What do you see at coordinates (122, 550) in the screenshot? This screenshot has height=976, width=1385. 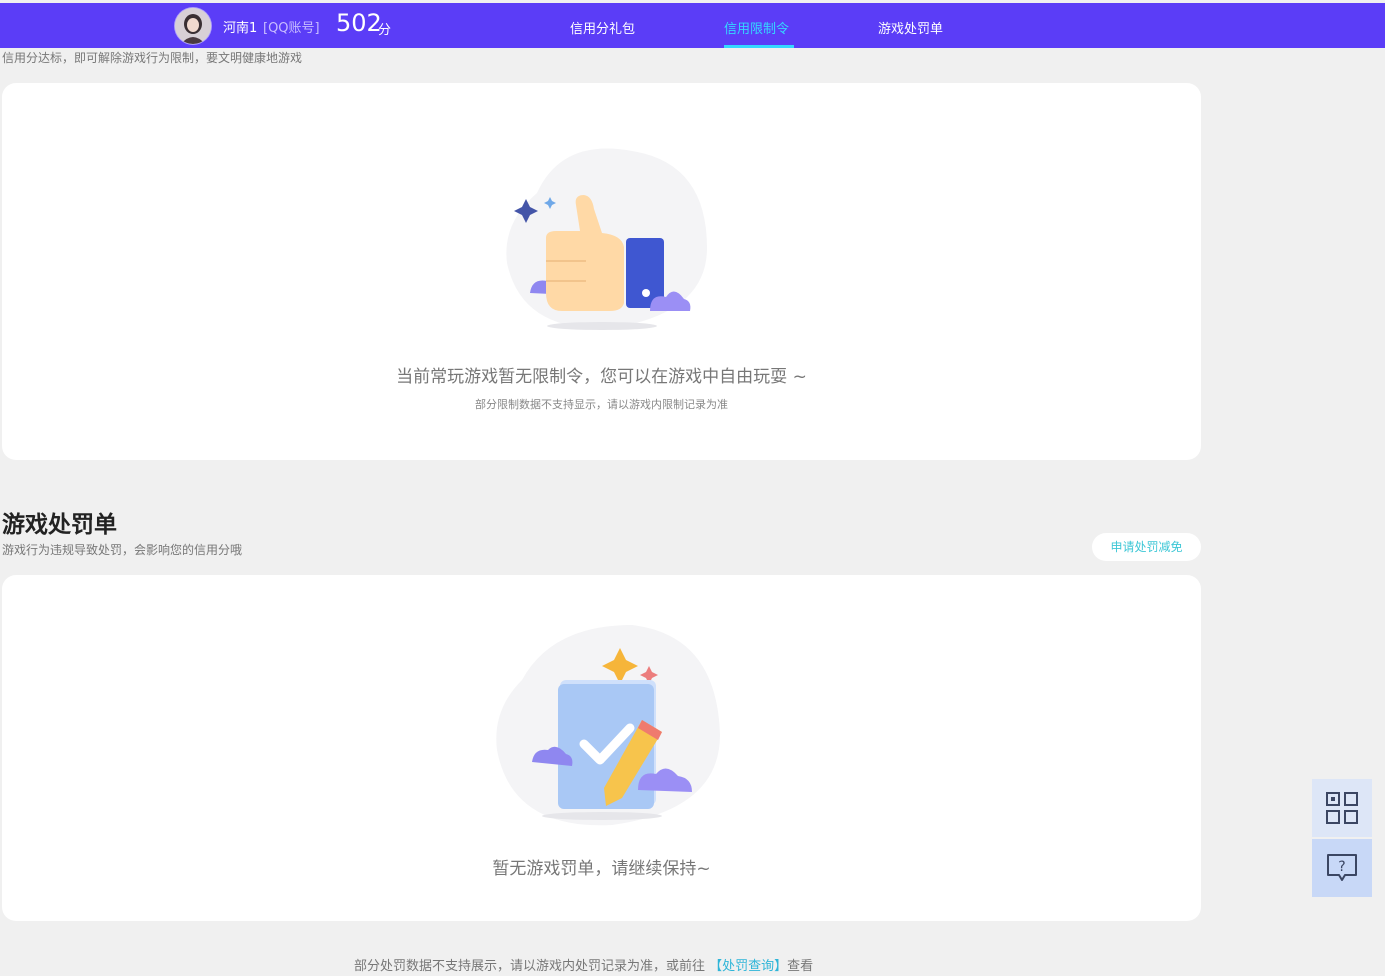 I see `penalty-description: 游戏行为违规导致处罚，会影响您的信用分哦` at bounding box center [122, 550].